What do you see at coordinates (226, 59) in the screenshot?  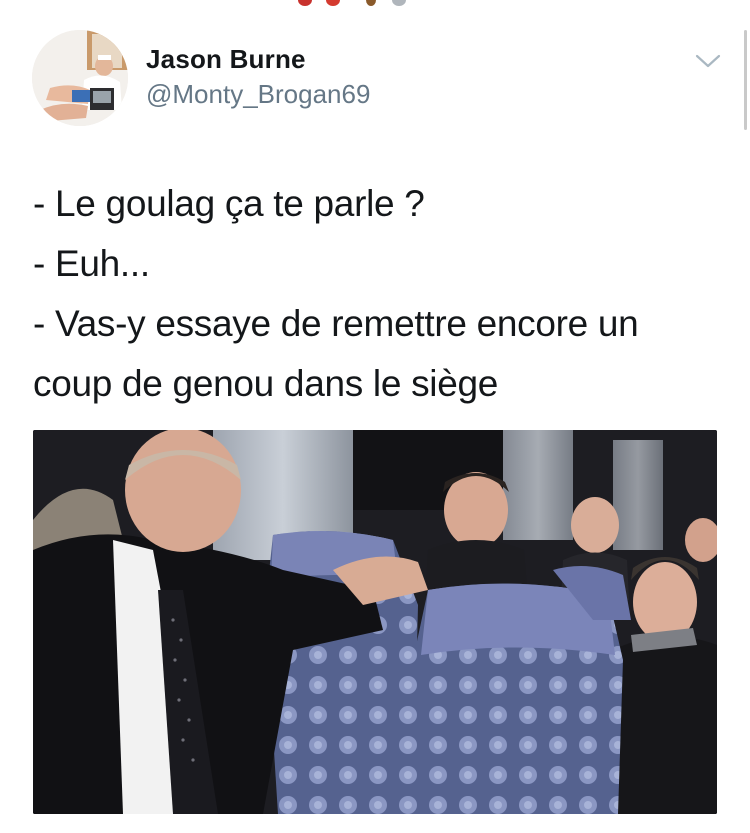 I see `author-name: Jason Burne` at bounding box center [226, 59].